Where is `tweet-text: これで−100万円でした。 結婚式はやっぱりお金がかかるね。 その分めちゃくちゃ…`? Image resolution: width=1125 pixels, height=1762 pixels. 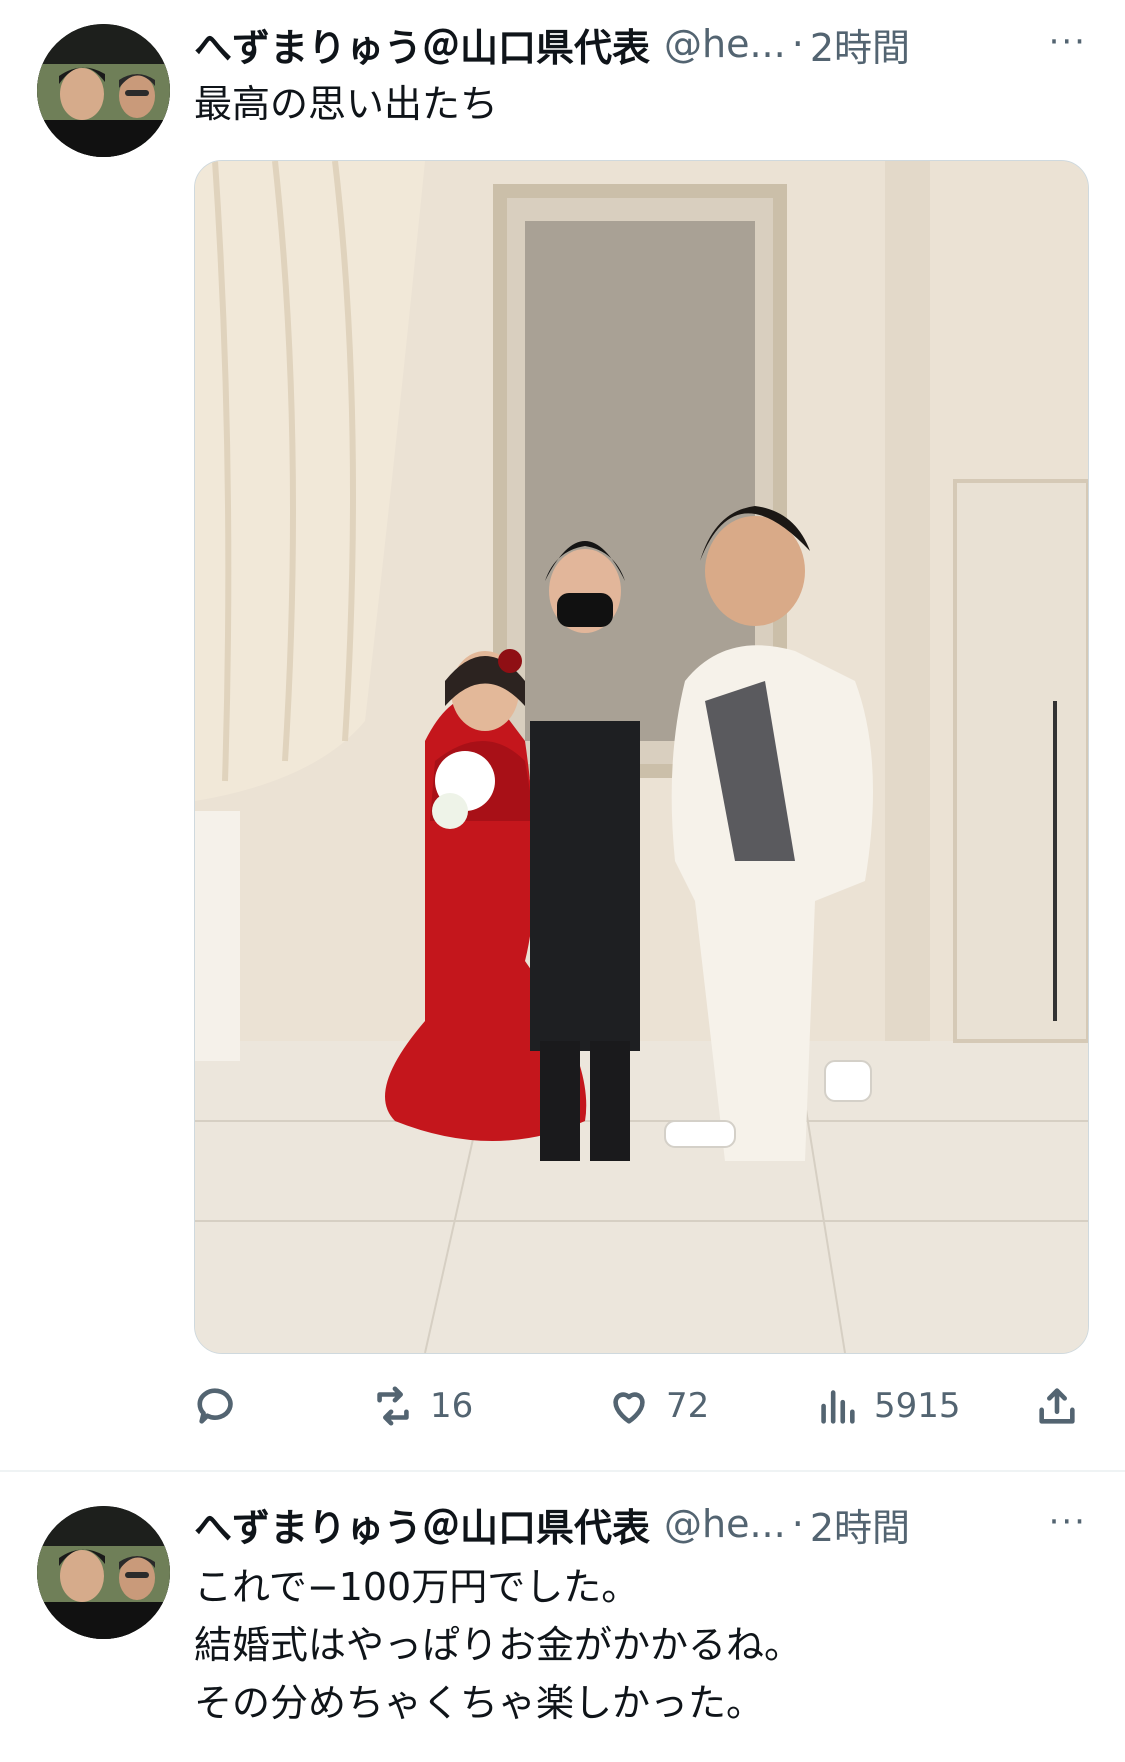 tweet-text: これで−100万円でした。 結婚式はやっぱりお金がかかるね。 その分めちゃくちゃ… is located at coordinates (498, 1645).